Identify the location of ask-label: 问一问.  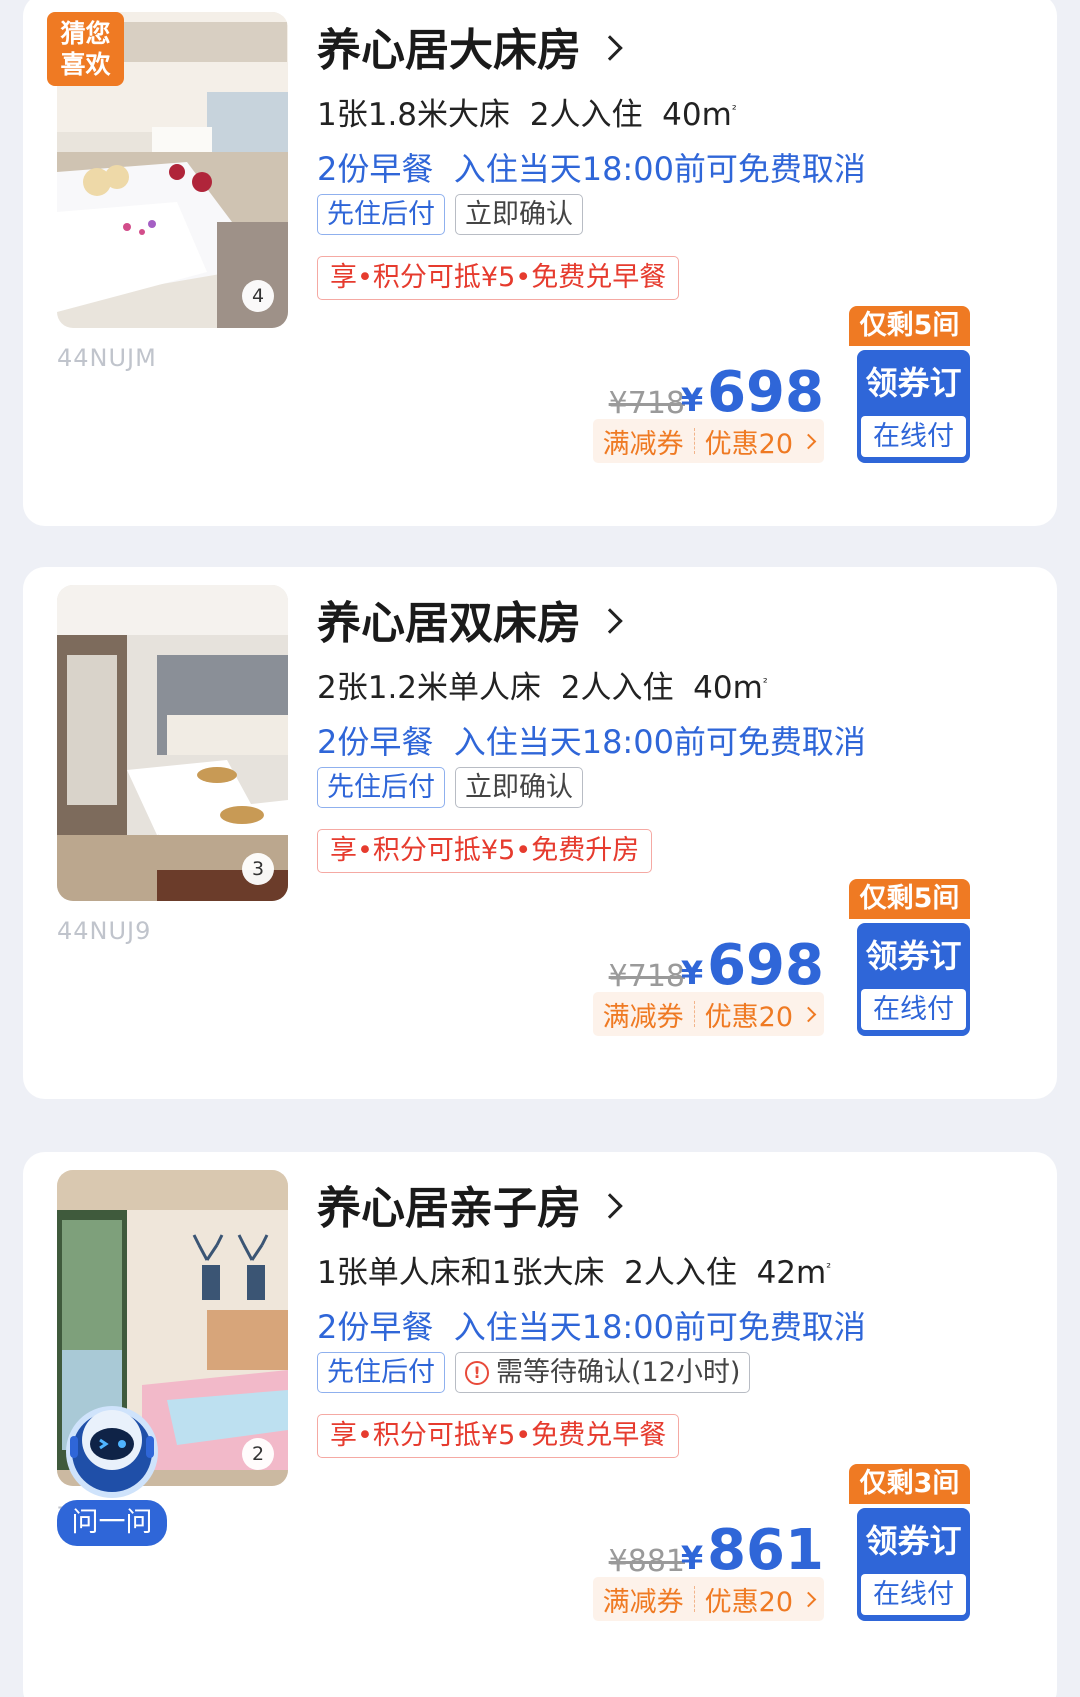
(112, 1523).